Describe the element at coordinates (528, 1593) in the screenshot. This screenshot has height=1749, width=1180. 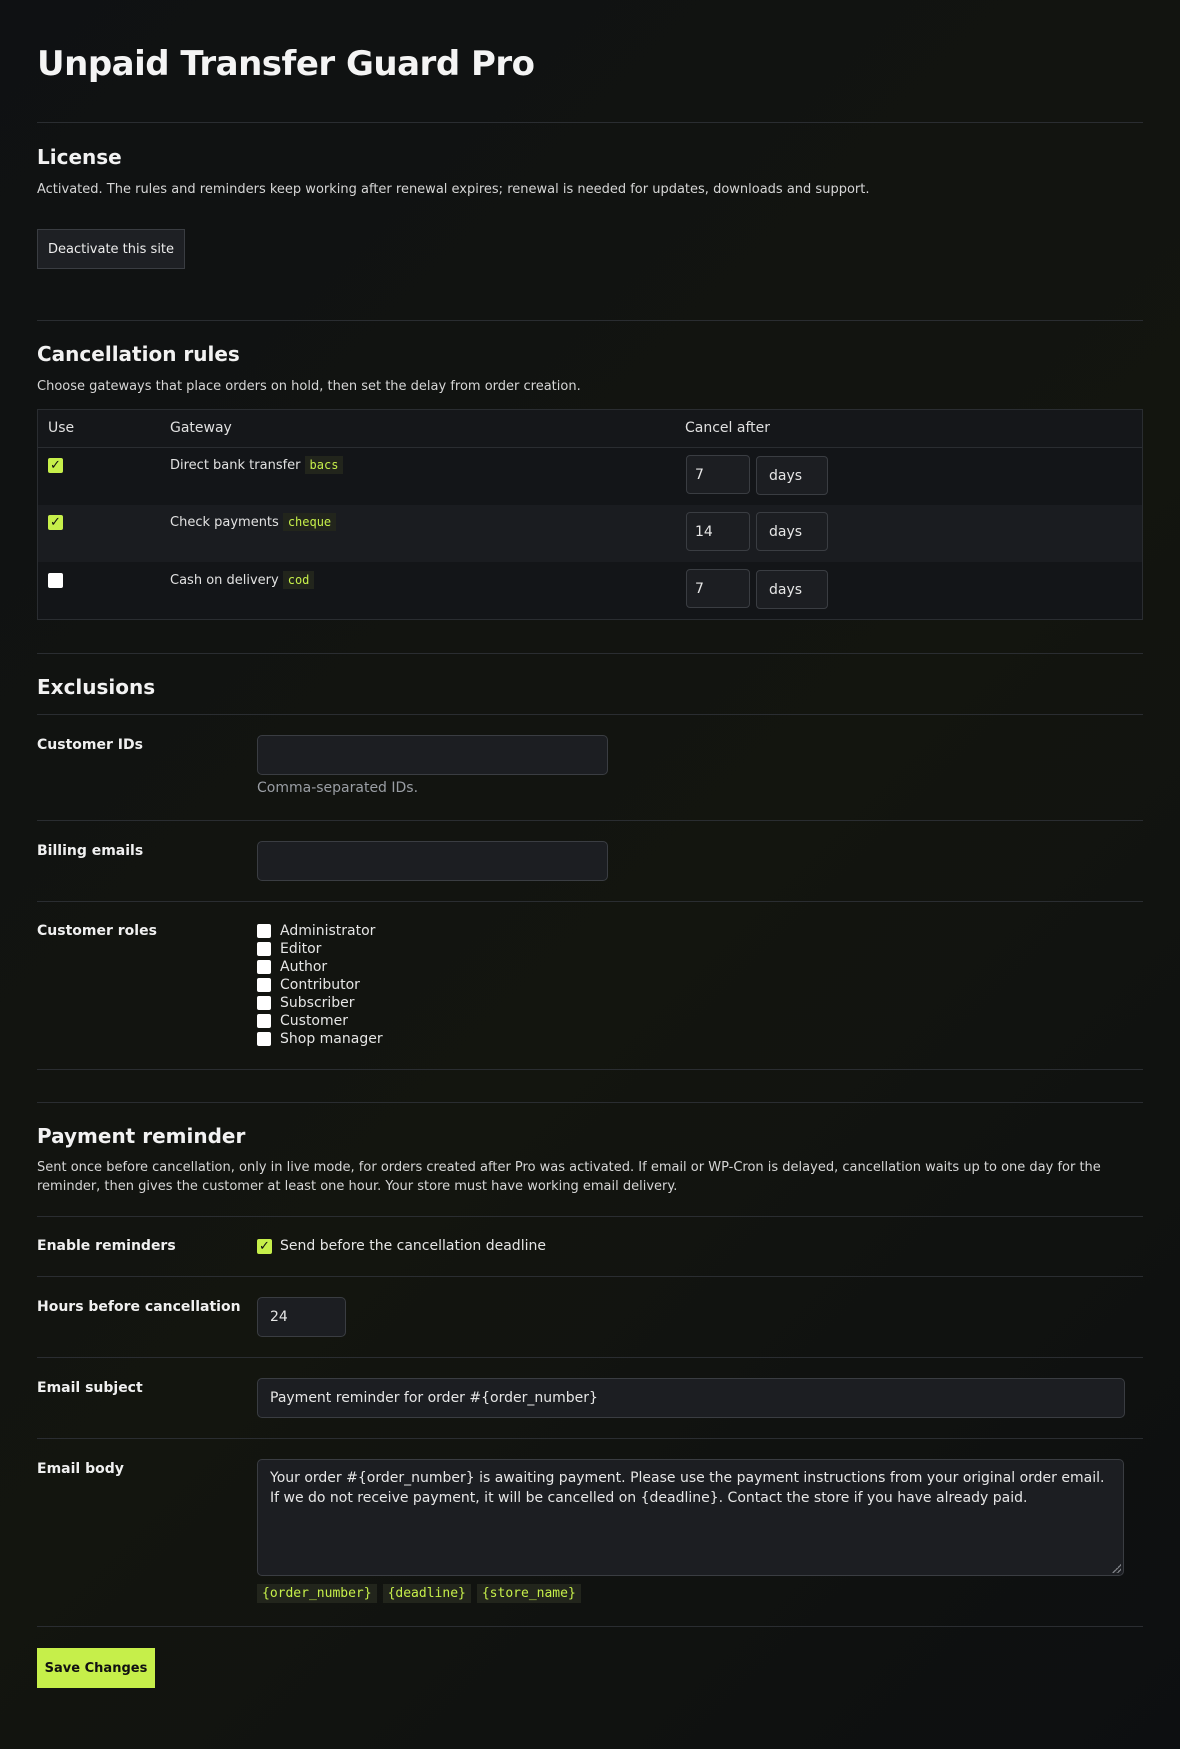
I see `placeholder-tag: {store_name}` at that location.